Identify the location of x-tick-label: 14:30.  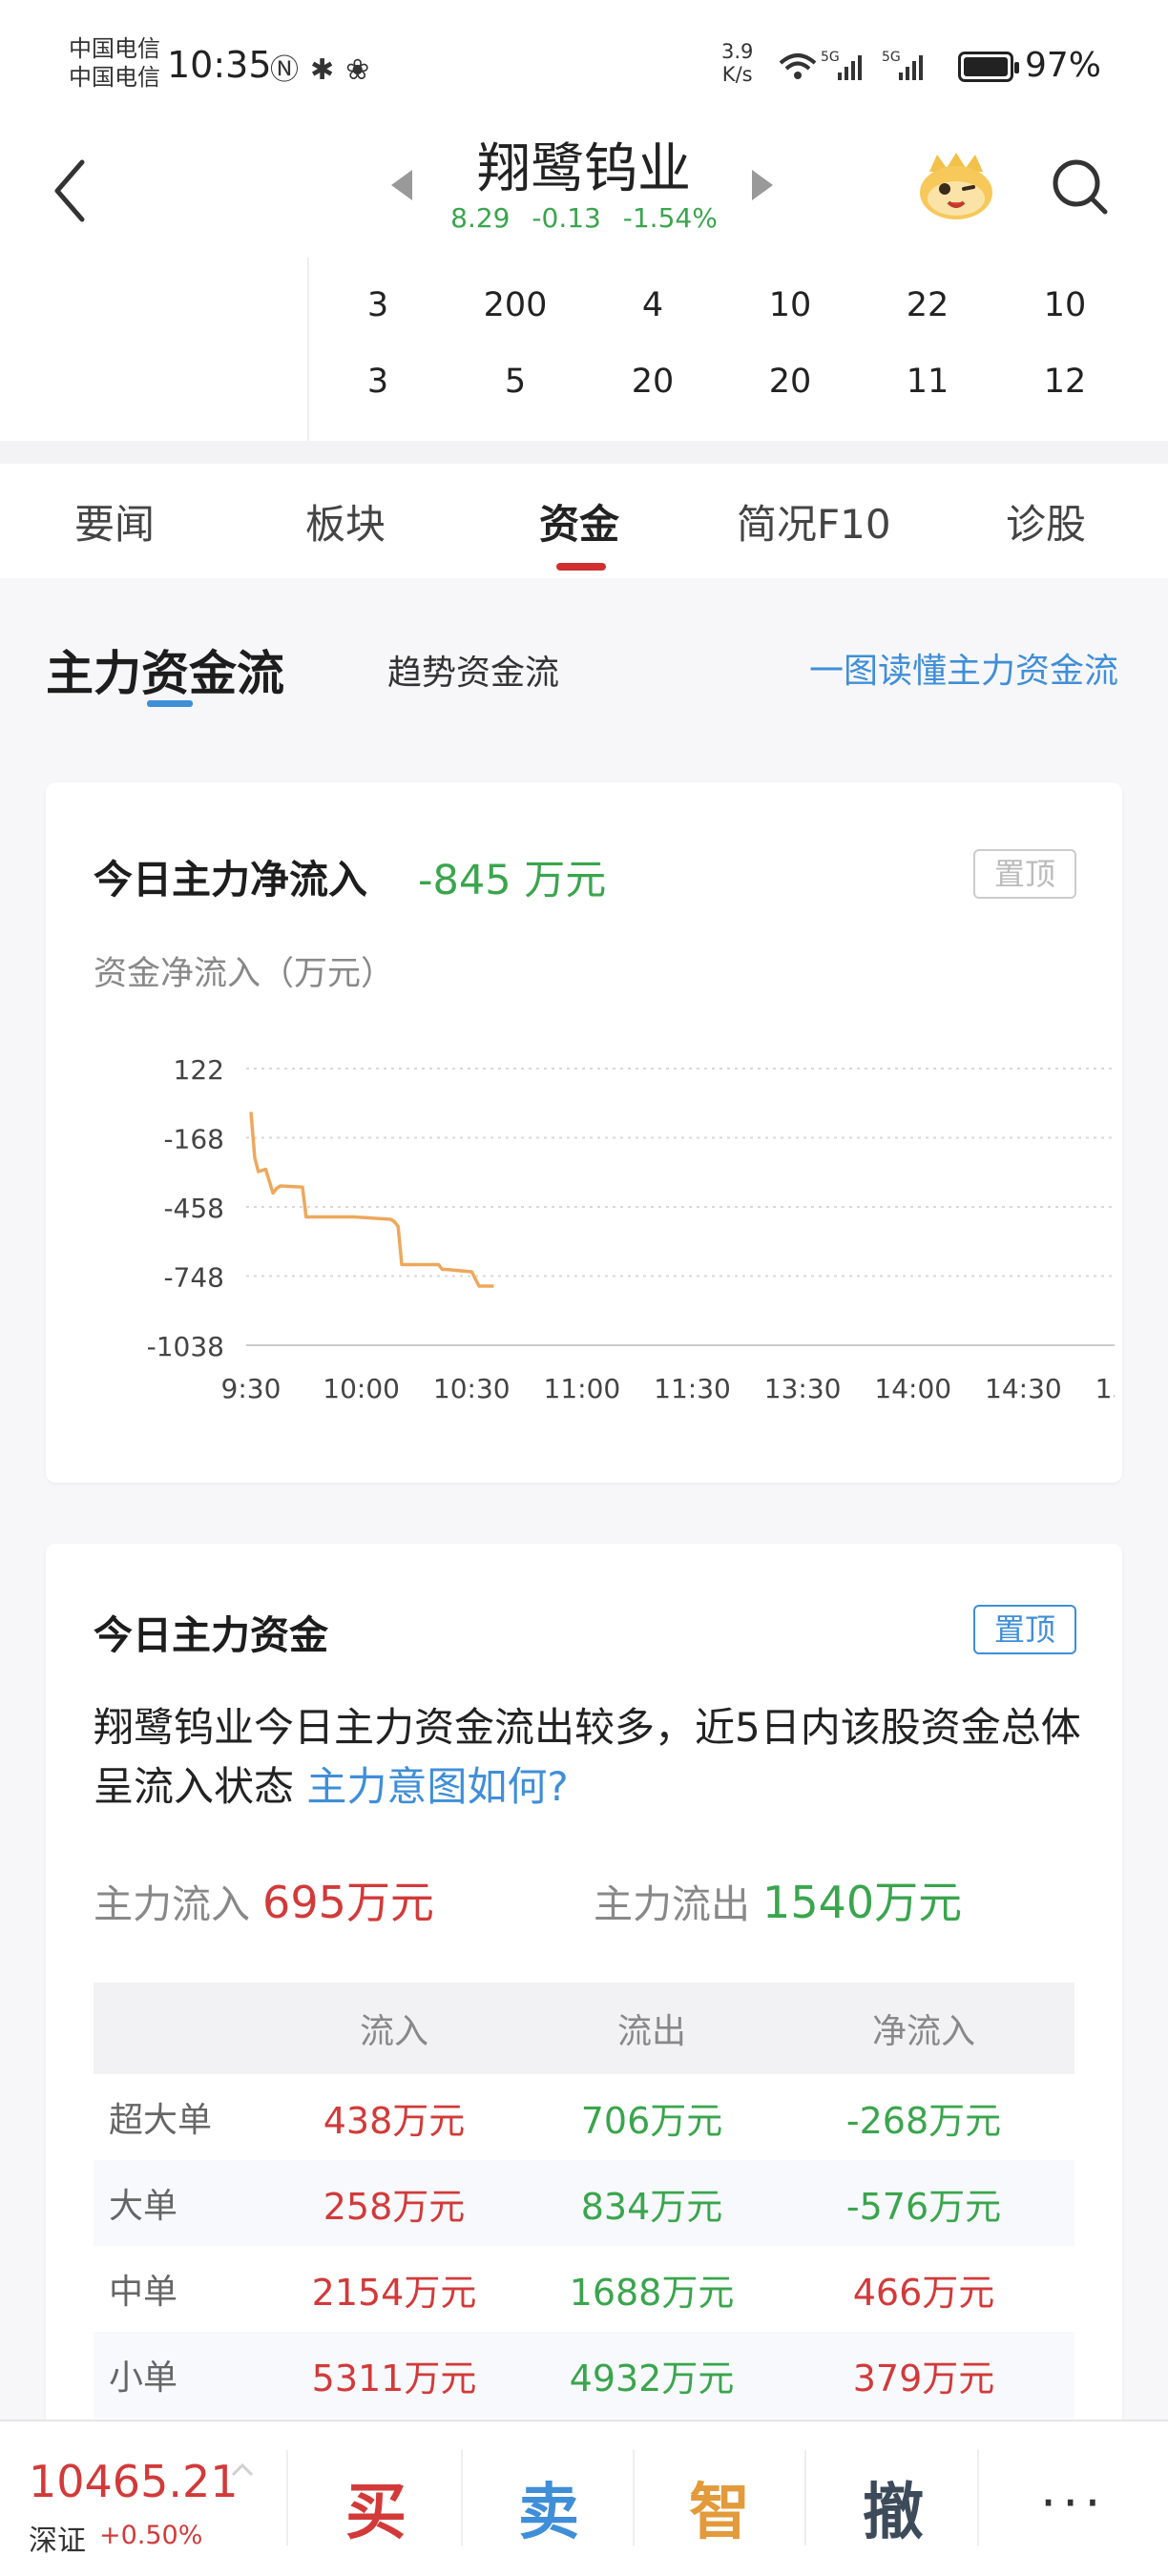
(1023, 1388).